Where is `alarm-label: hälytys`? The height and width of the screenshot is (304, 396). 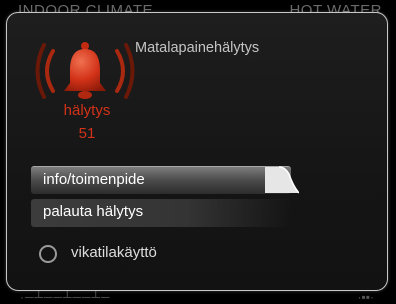
alarm-label: hälytys is located at coordinates (87, 110).